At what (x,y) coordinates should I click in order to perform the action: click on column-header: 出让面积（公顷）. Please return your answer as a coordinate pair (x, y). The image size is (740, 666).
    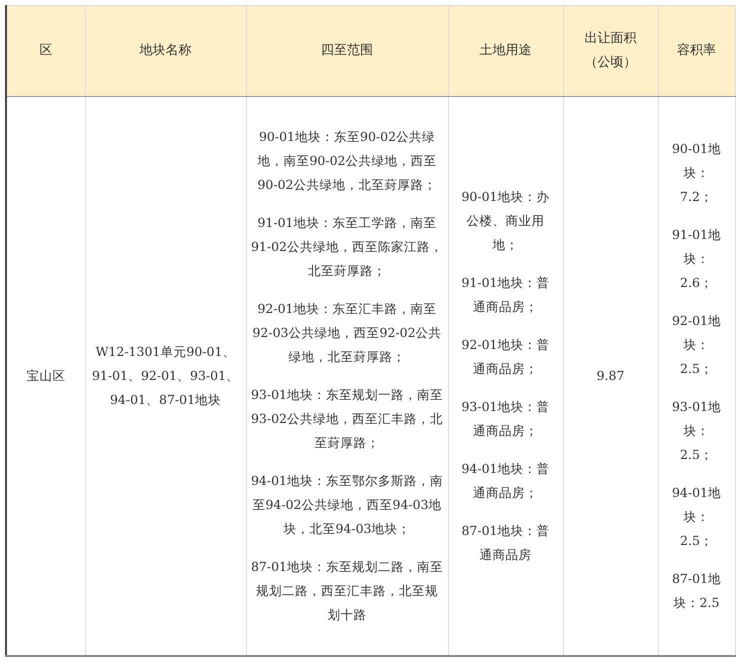
    Looking at the image, I should click on (610, 51).